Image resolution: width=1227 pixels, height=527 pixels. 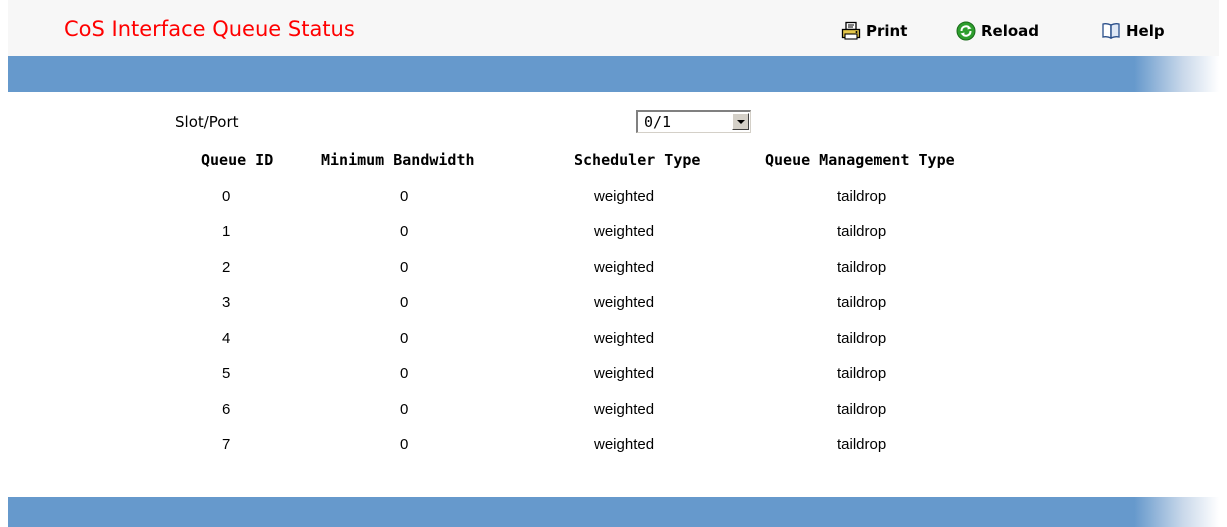 What do you see at coordinates (860, 160) in the screenshot?
I see `column-header-queue-management-type: Queue Management Type` at bounding box center [860, 160].